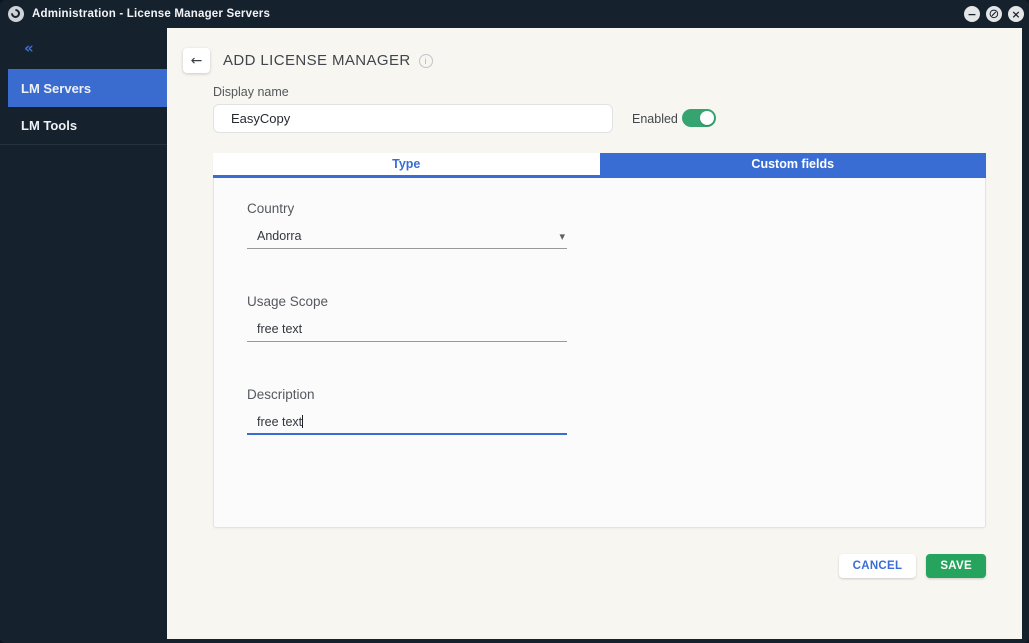 This screenshot has height=643, width=1029. Describe the element at coordinates (16, 14) in the screenshot. I see `app-logo-icon` at that location.